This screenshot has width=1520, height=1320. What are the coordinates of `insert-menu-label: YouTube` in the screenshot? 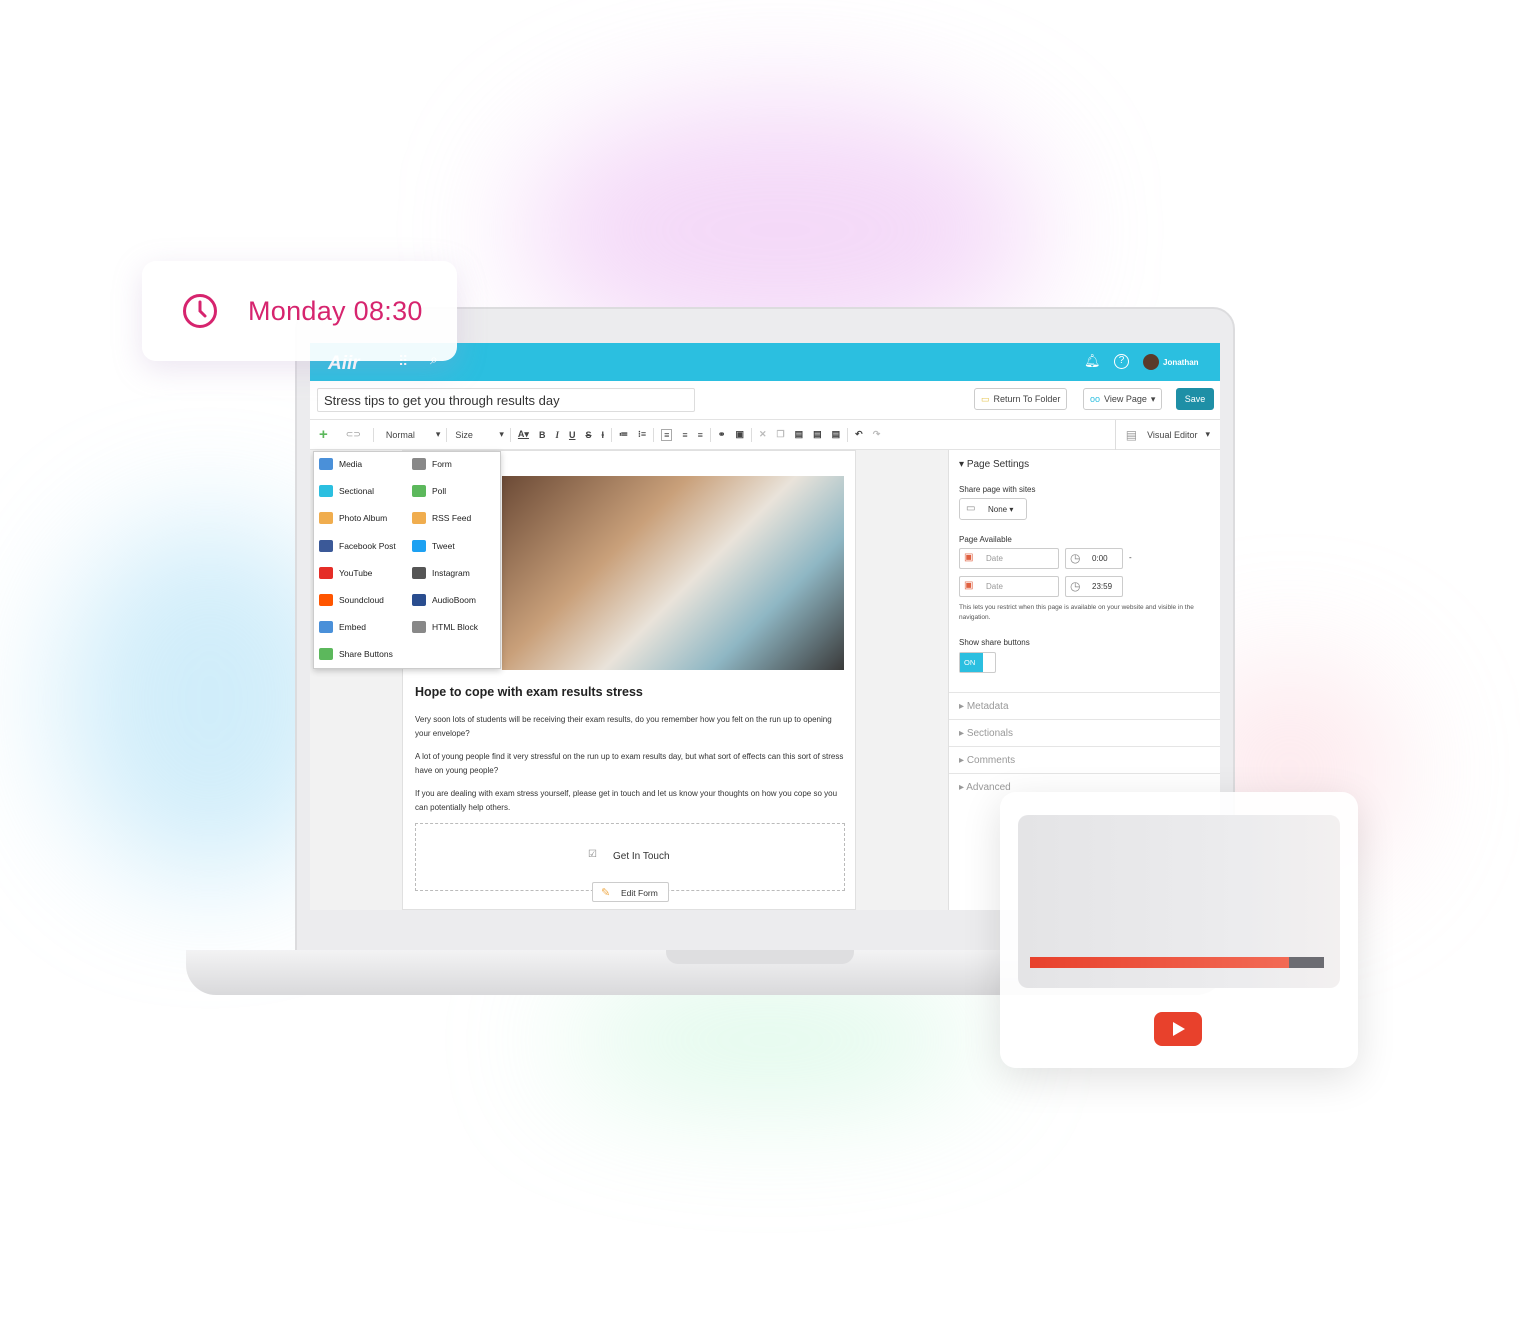 It's located at (356, 572).